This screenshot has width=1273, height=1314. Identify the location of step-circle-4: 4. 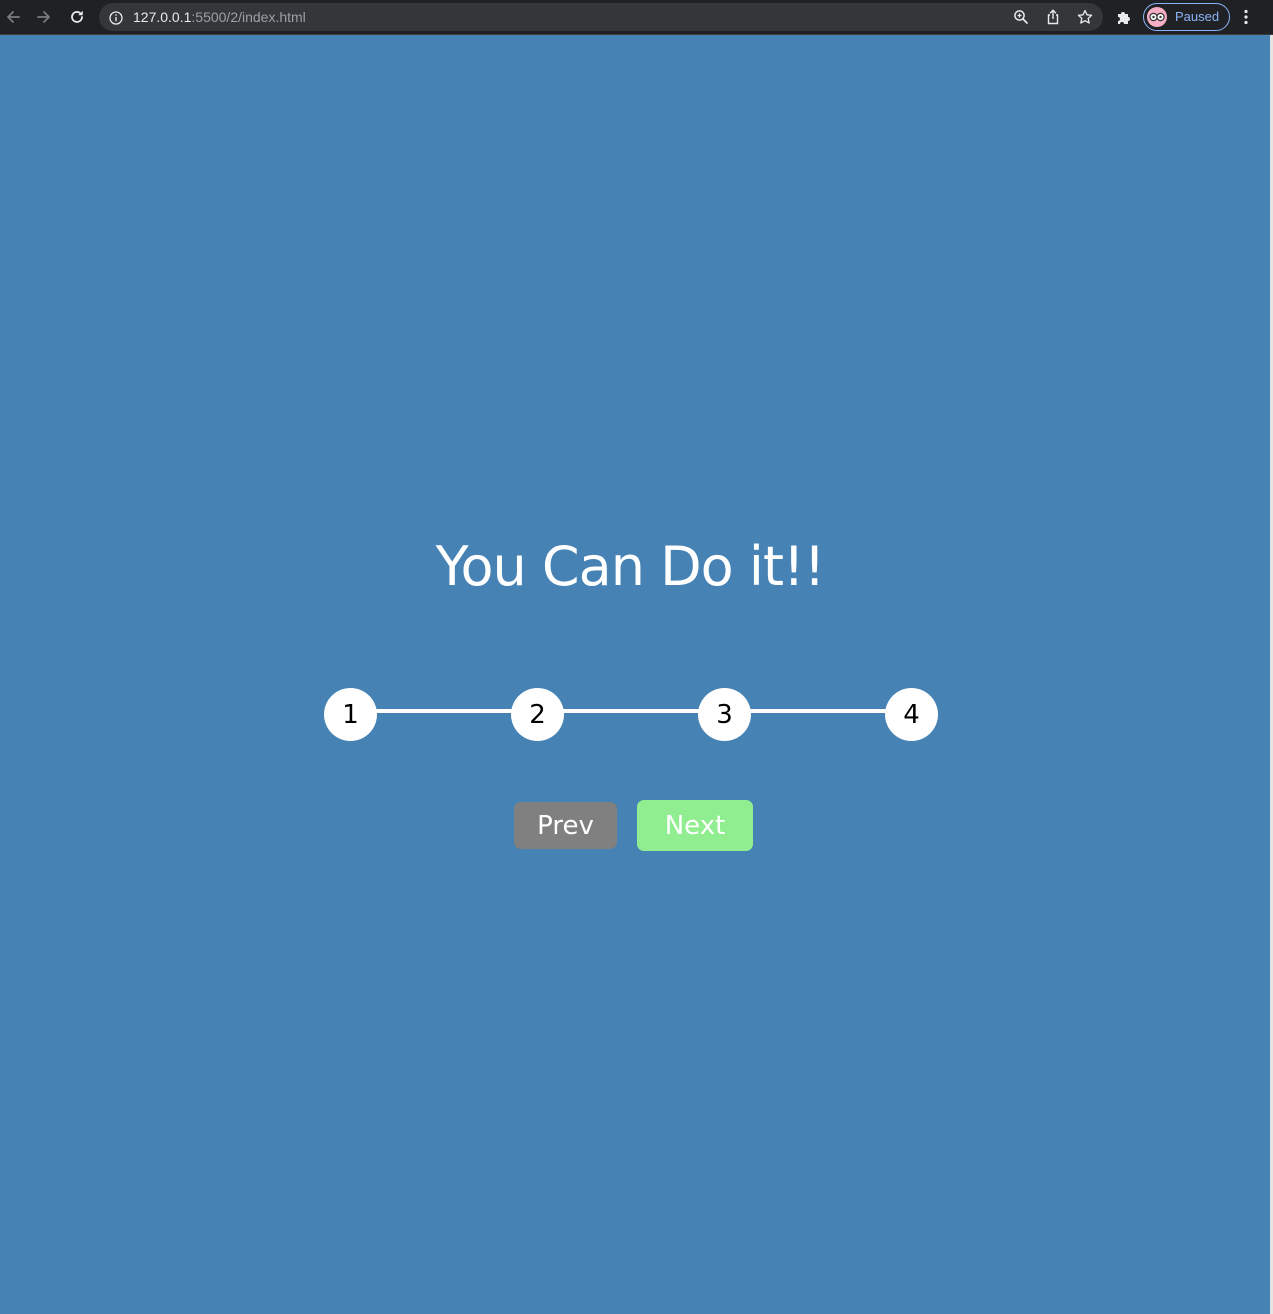
(911, 714).